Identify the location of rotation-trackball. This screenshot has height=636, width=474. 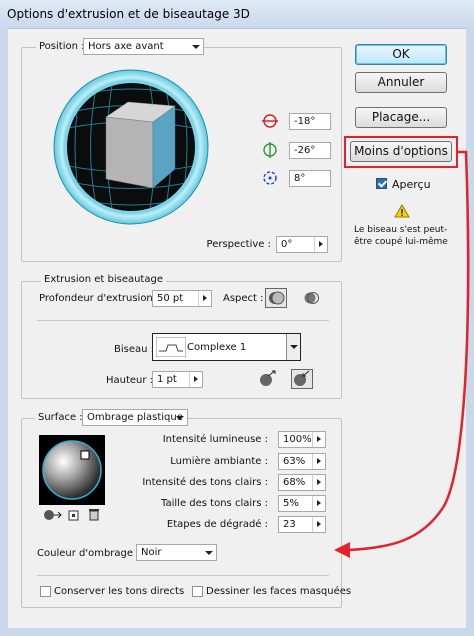
(131, 147).